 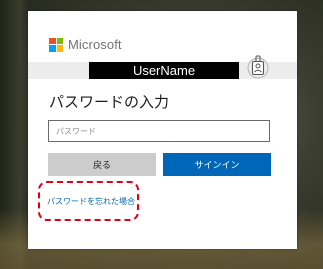 What do you see at coordinates (95, 44) in the screenshot?
I see `brand-name: Microsoft` at bounding box center [95, 44].